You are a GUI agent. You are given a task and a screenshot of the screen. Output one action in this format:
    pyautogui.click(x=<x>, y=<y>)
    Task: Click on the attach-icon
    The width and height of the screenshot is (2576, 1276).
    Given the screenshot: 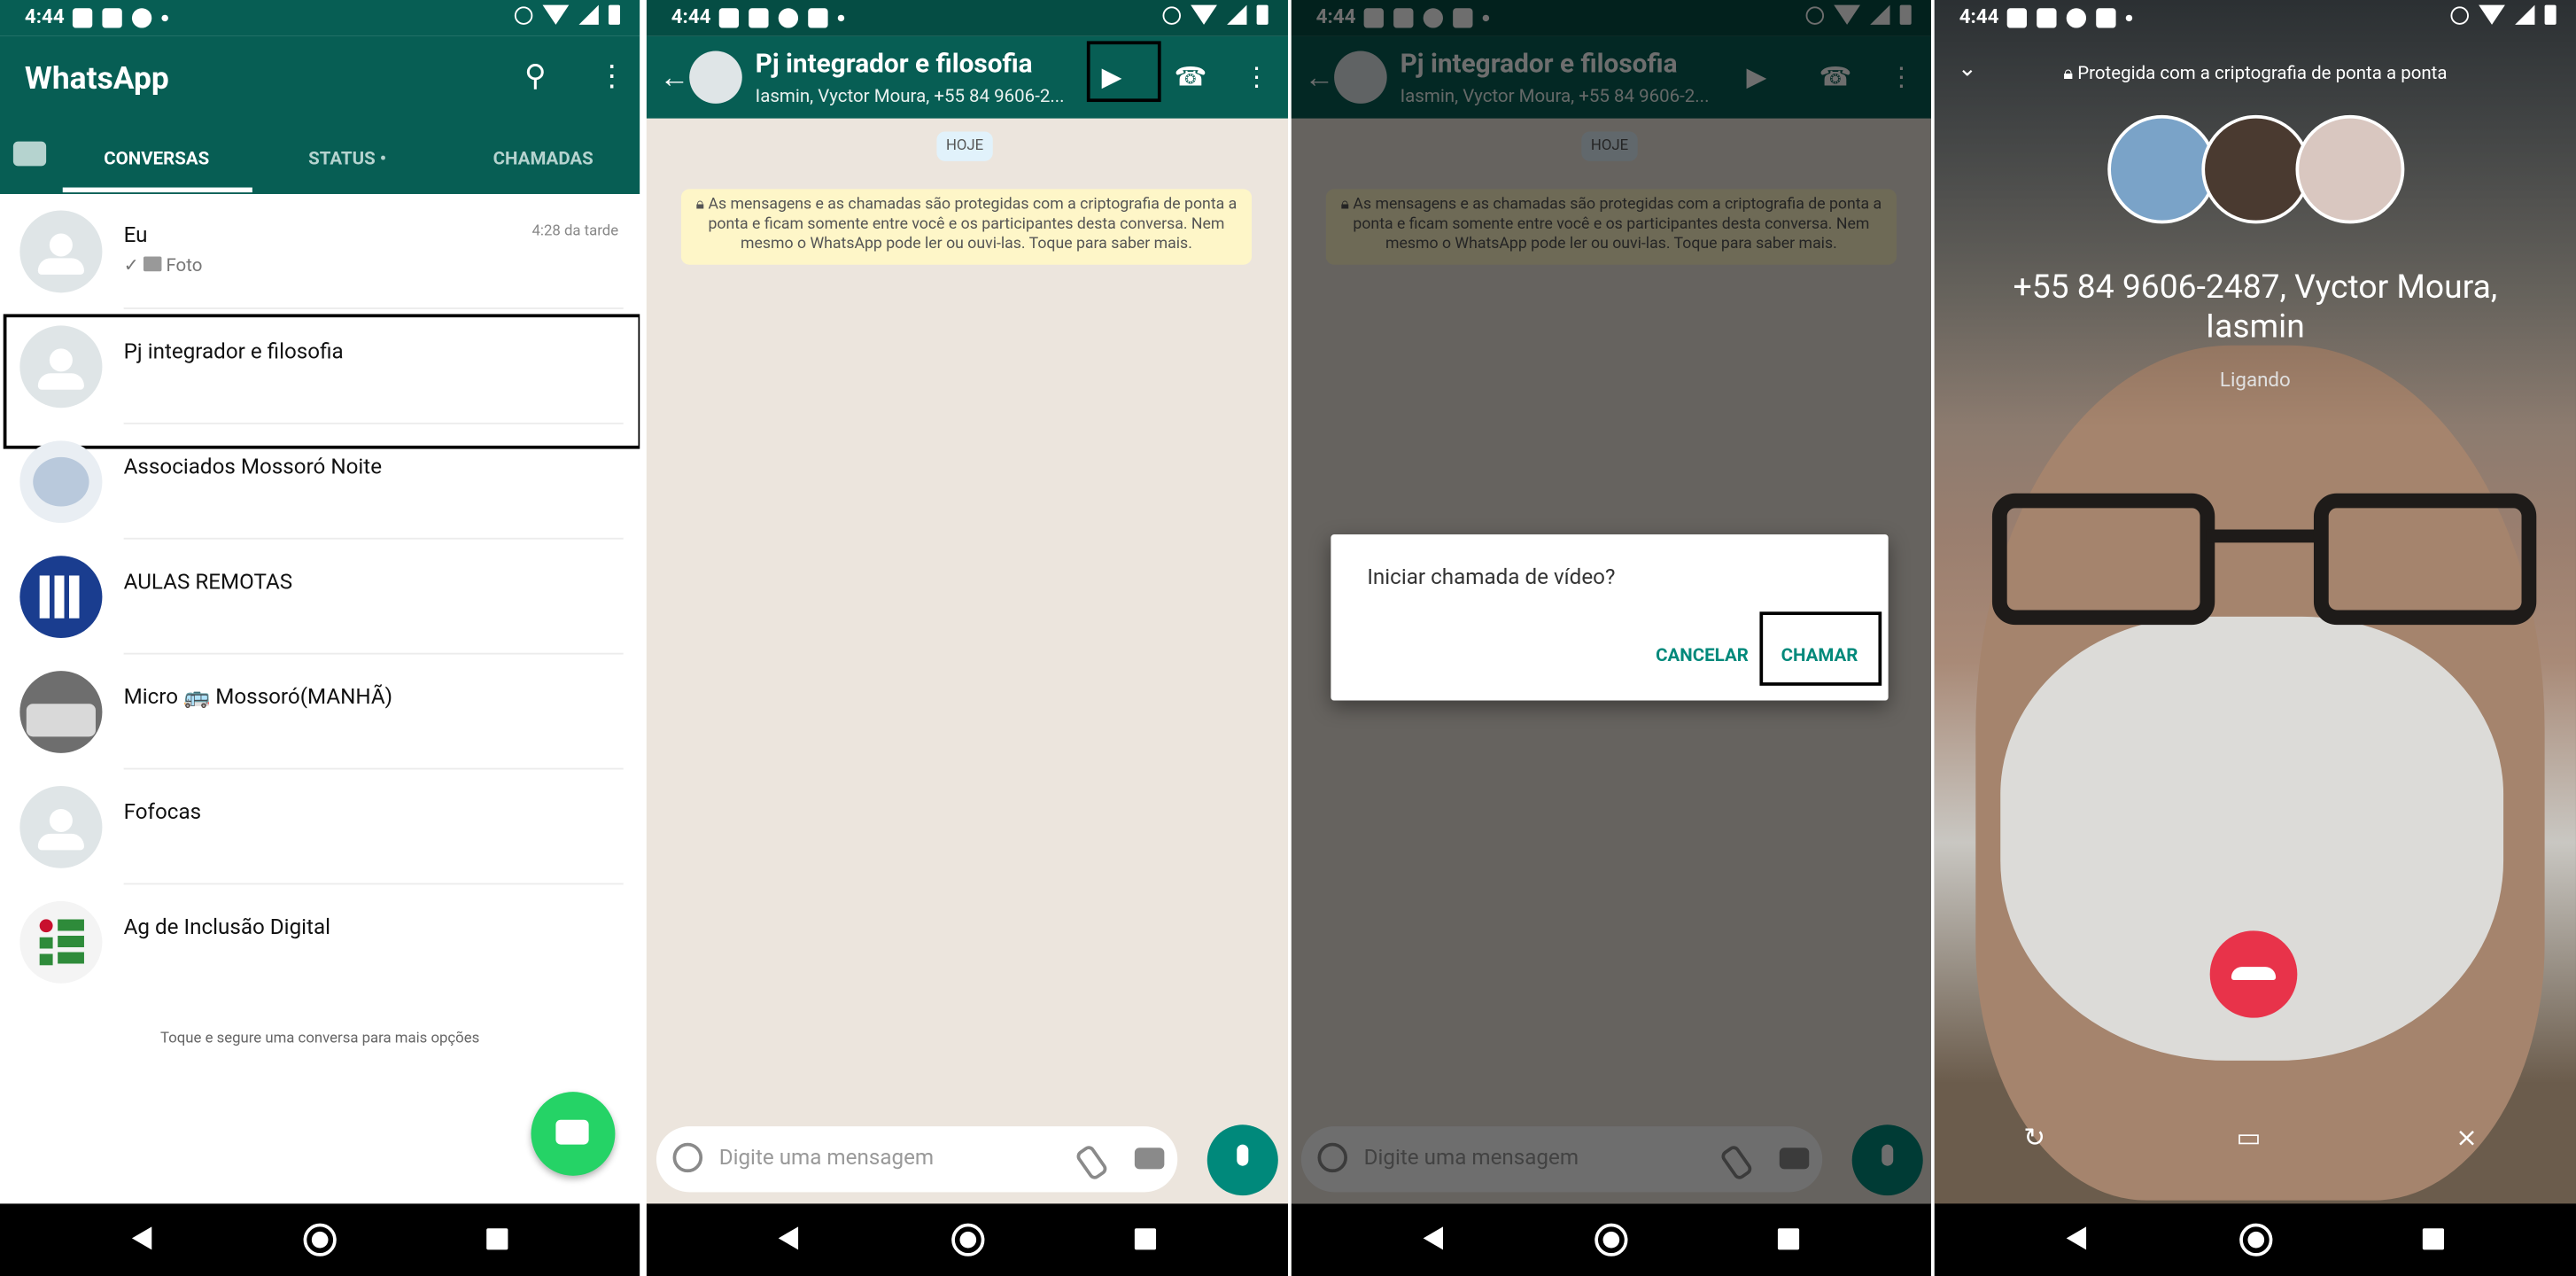 What is the action you would take?
    pyautogui.click(x=1092, y=1162)
    